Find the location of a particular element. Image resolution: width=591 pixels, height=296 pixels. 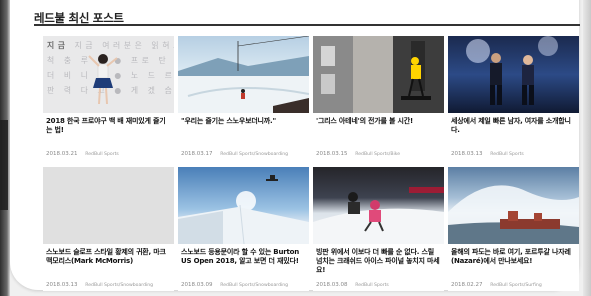

section-divider is located at coordinates (307, 25).